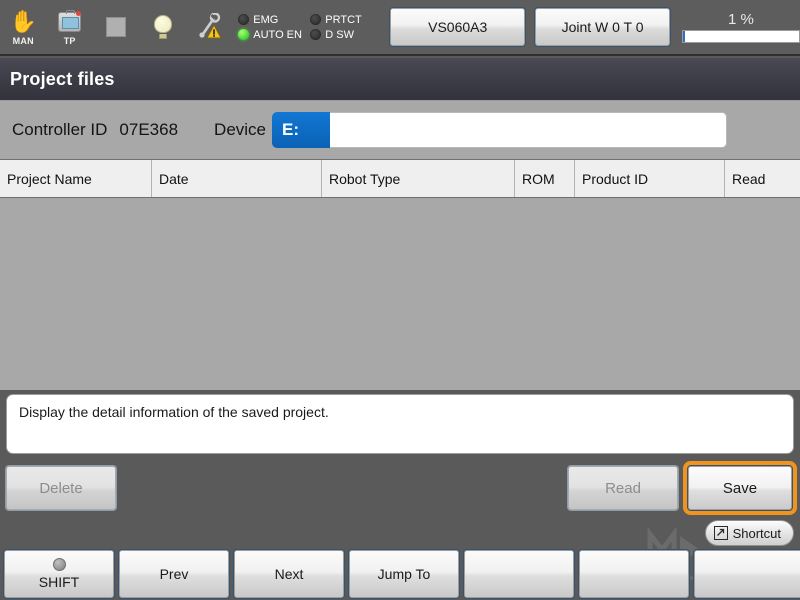 The width and height of the screenshot is (800, 600). I want to click on status-led-cluster: EMG PRTCT AUTO EN D SW, so click(310, 27).